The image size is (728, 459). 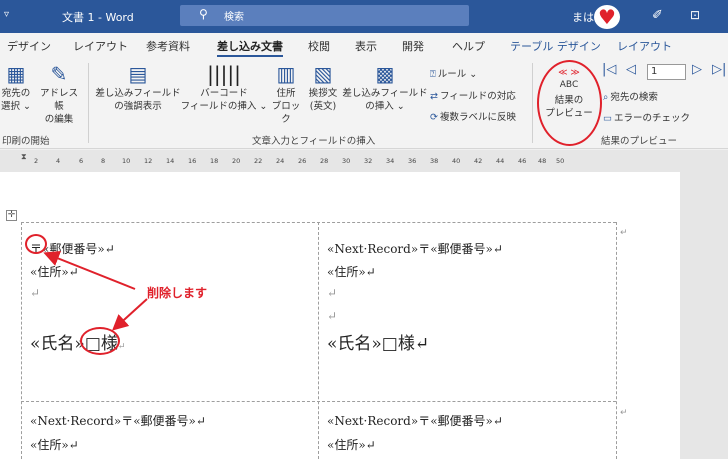 I want to click on address-block-button: ▥ 住所 ブロック, so click(x=286, y=94).